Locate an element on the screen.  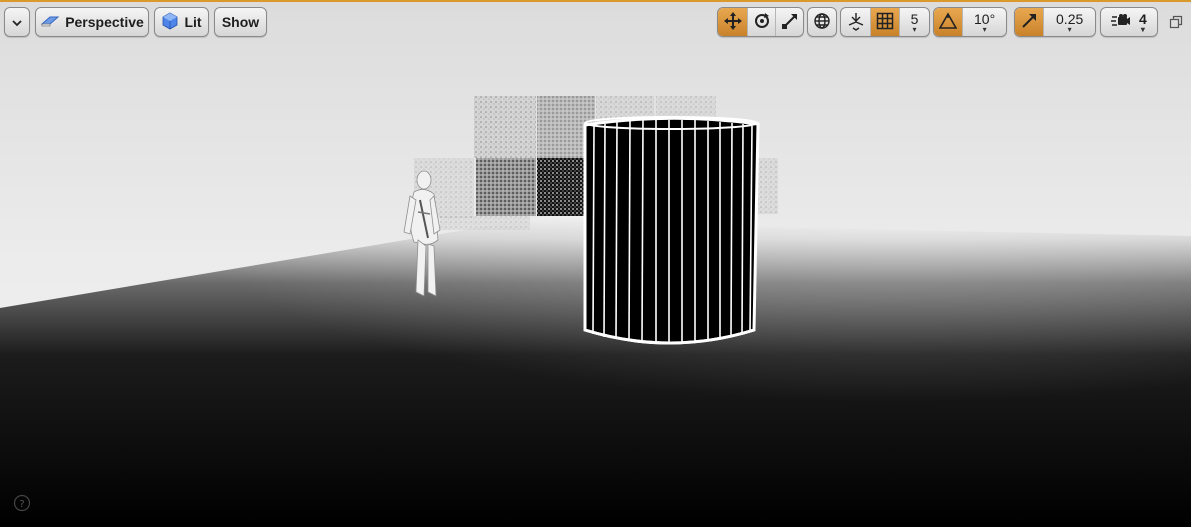
surface-snap-button is located at coordinates (855, 22).